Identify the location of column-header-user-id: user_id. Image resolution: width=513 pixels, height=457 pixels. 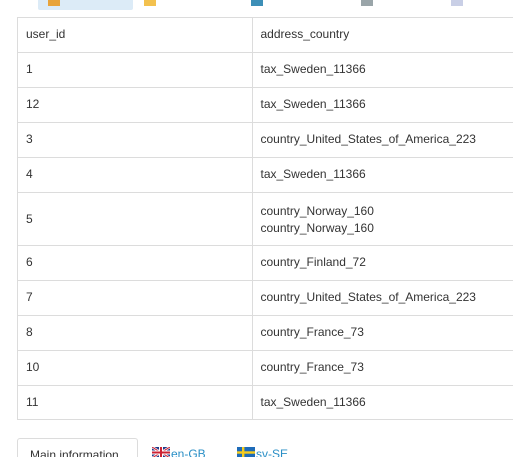
(135, 35).